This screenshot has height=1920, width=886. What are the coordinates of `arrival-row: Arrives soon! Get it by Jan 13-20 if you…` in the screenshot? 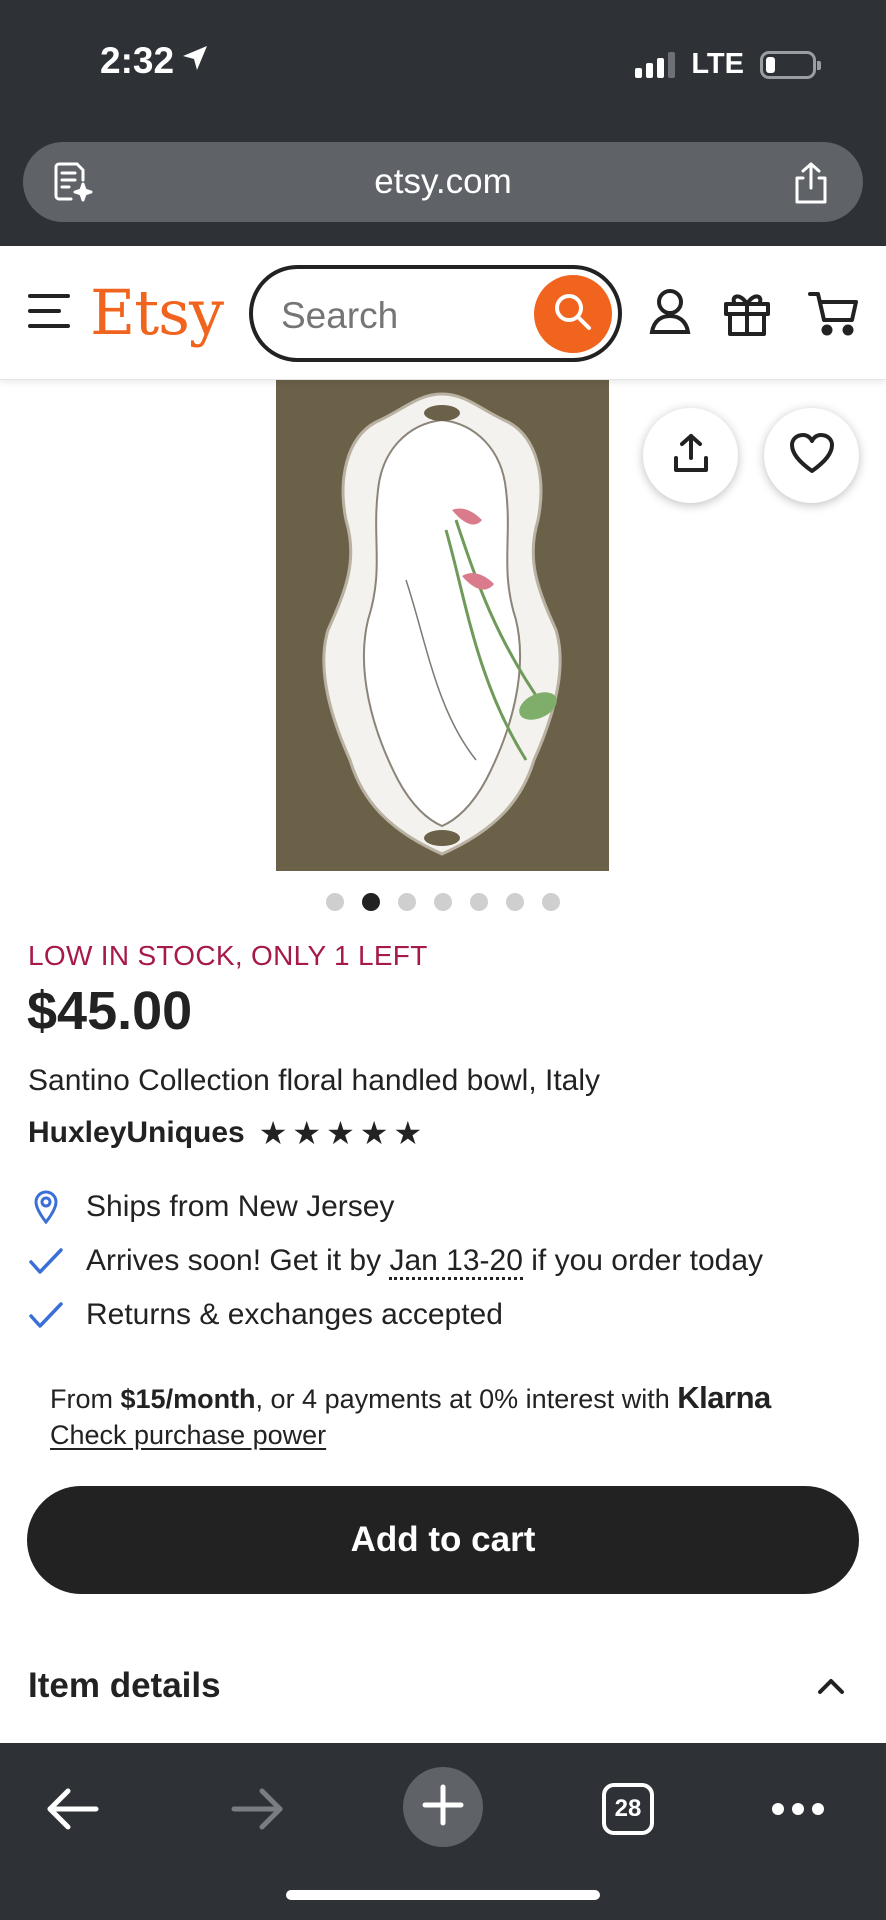 It's located at (443, 1261).